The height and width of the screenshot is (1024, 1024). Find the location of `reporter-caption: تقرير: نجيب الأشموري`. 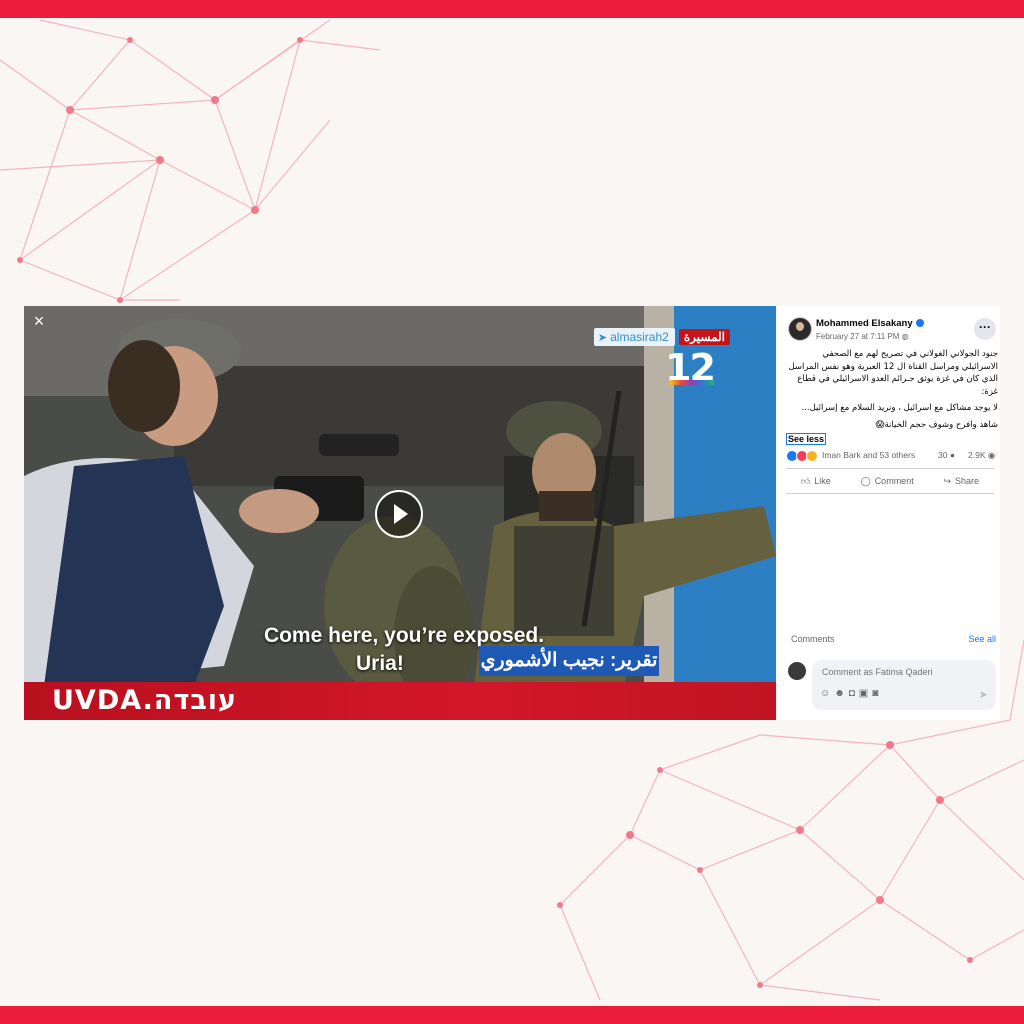

reporter-caption: تقرير: نجيب الأشموري is located at coordinates (569, 661).